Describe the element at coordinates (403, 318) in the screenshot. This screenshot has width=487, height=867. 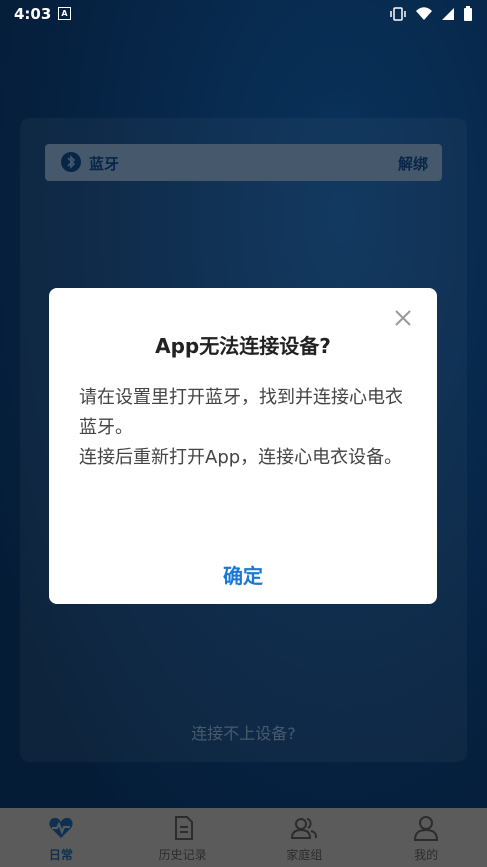
I see `close-icon` at that location.